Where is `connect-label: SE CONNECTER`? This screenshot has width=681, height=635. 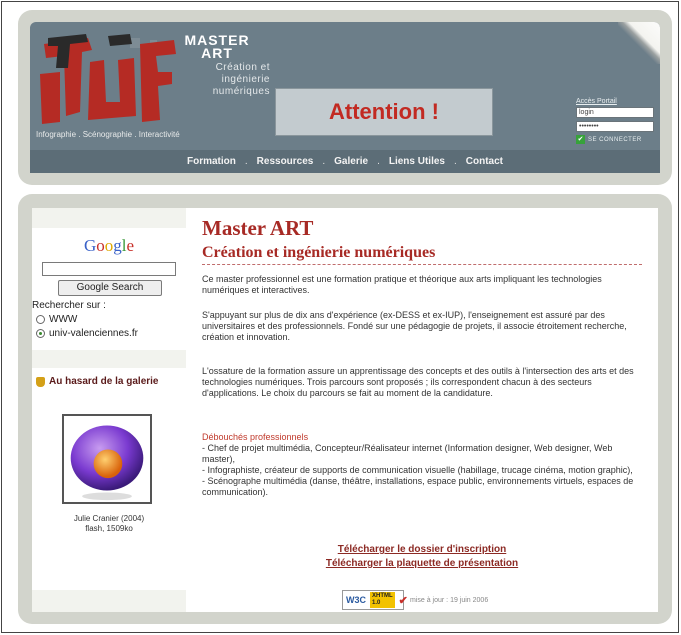 connect-label: SE CONNECTER is located at coordinates (615, 139).